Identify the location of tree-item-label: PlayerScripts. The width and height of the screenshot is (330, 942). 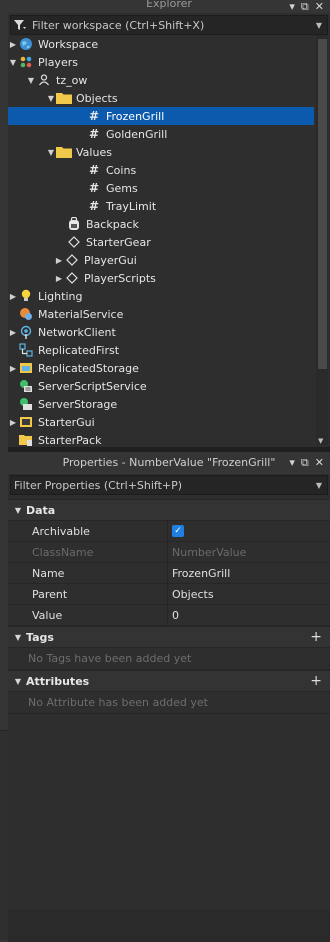
(120, 278).